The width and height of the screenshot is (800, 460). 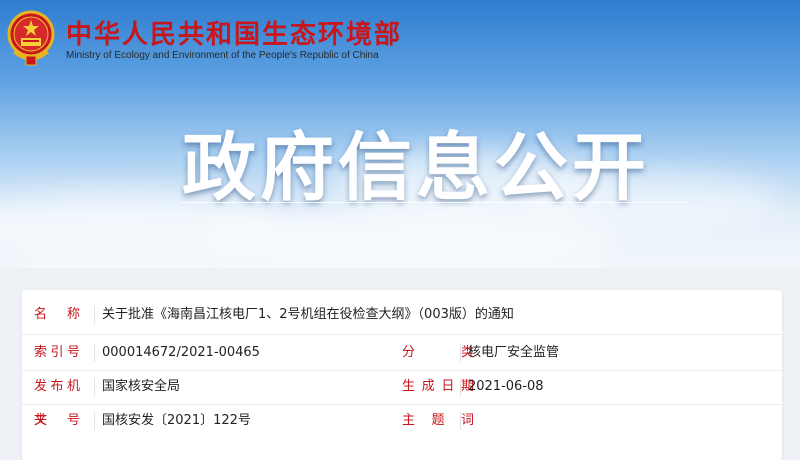 I want to click on date-value: 2021-06-08, so click(x=506, y=386).